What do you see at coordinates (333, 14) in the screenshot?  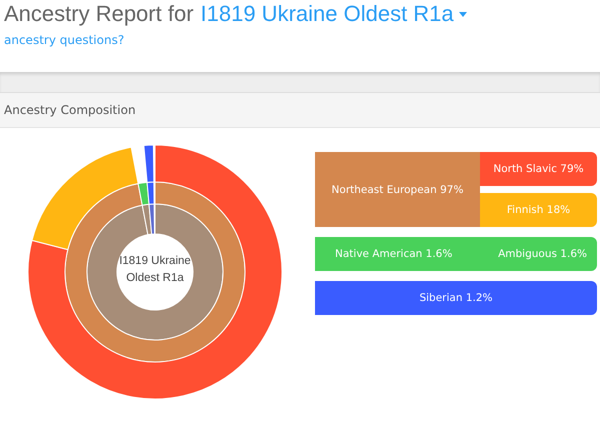 I see `sample-dropdown: I1819 Ukraine Oldest R1a` at bounding box center [333, 14].